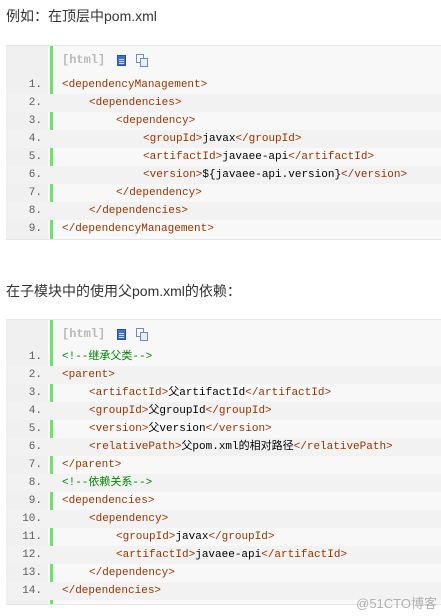 The width and height of the screenshot is (441, 616). I want to click on second-text: 在子模块中的使用父pom.xml的依赖：, so click(123, 291).